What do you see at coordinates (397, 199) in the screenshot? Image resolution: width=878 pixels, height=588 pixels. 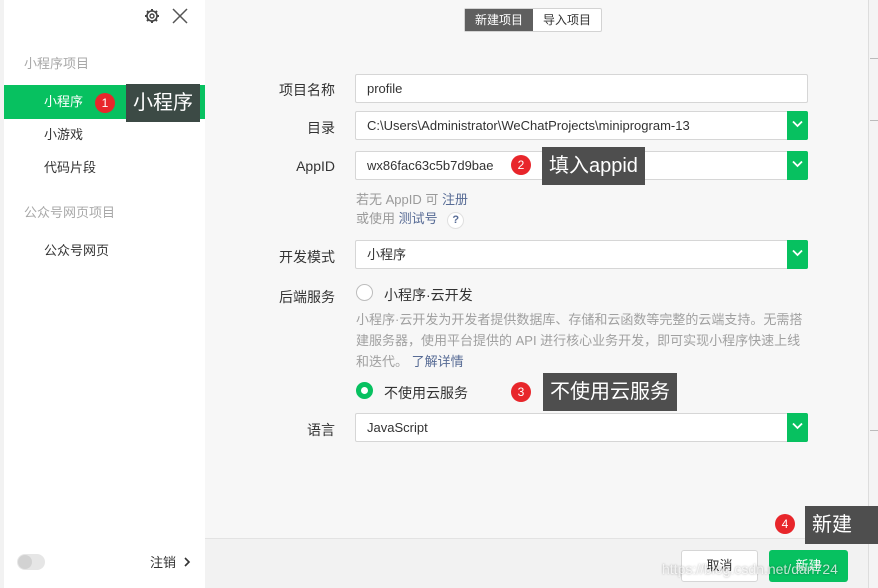 I see `appid-hint-prefix: 若无 AppID 可` at bounding box center [397, 199].